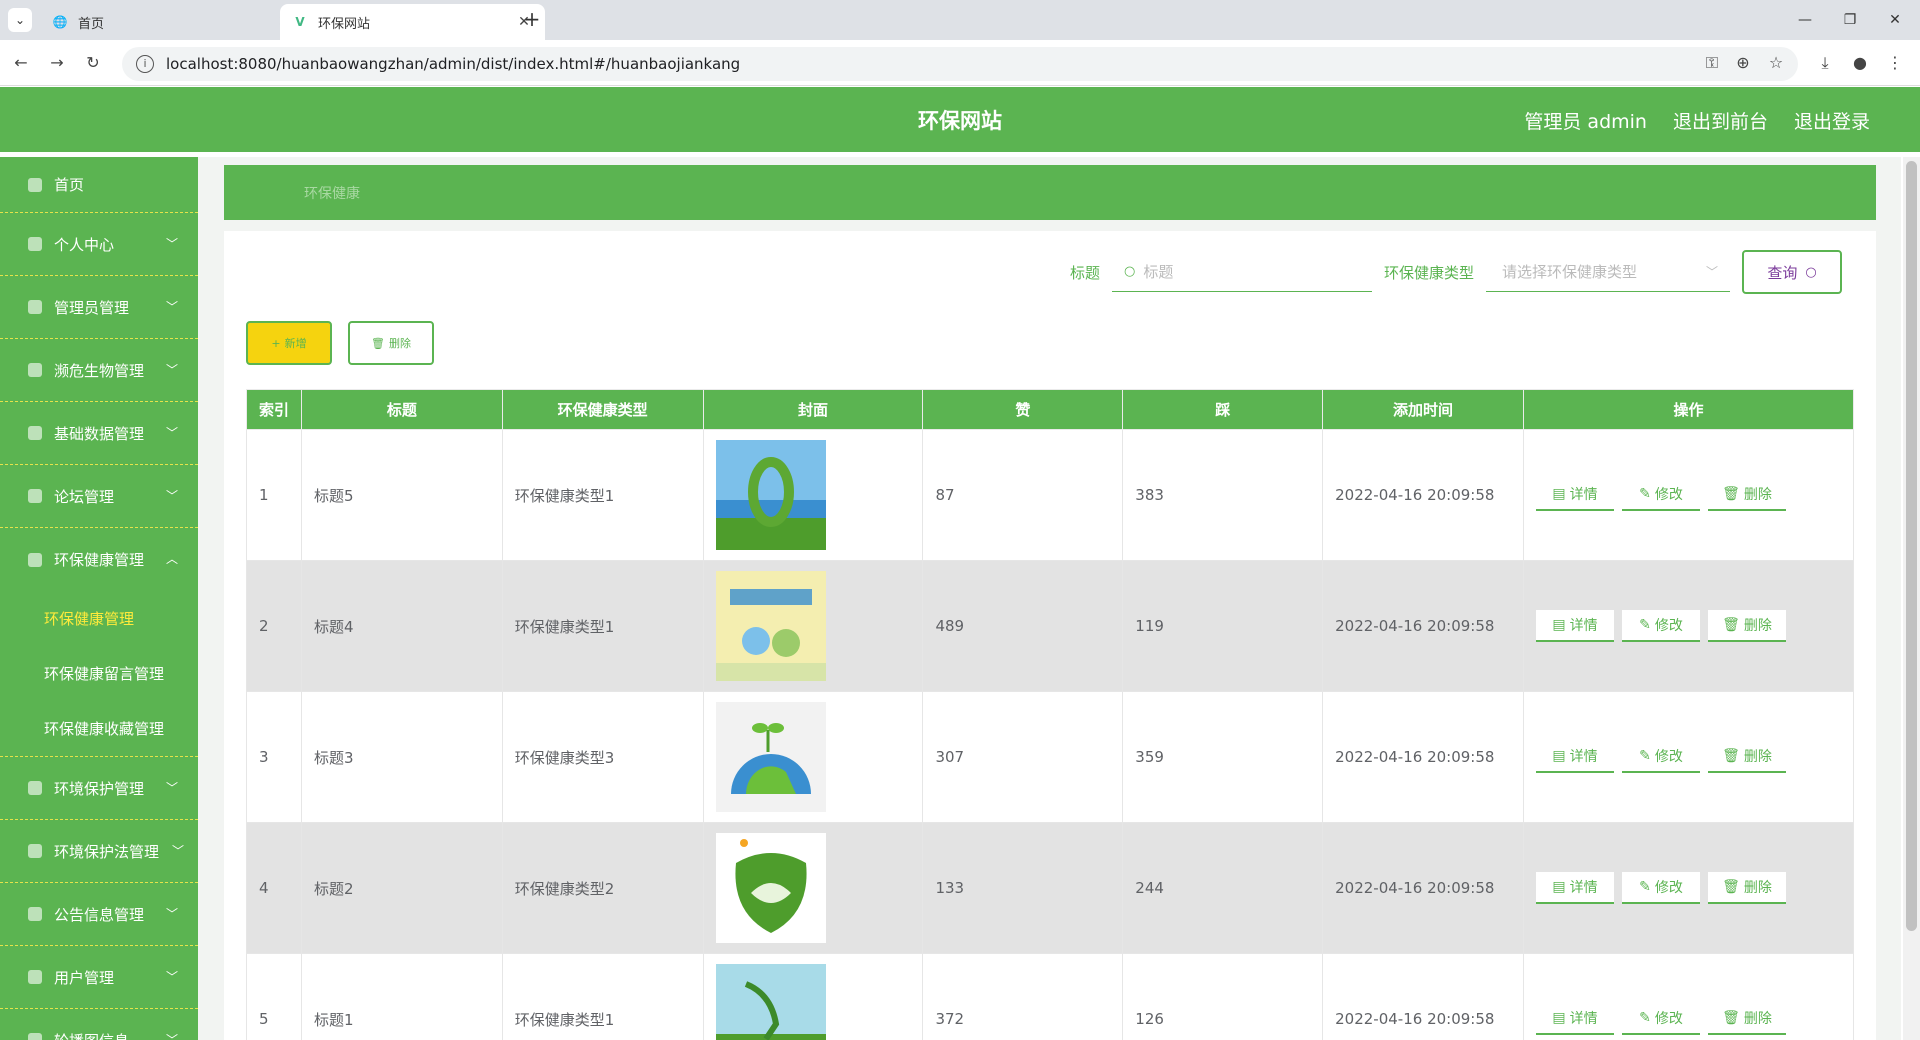 The image size is (1920, 1040). I want to click on sidebar-item-personal: 个人中心 ﹀, so click(99, 244).